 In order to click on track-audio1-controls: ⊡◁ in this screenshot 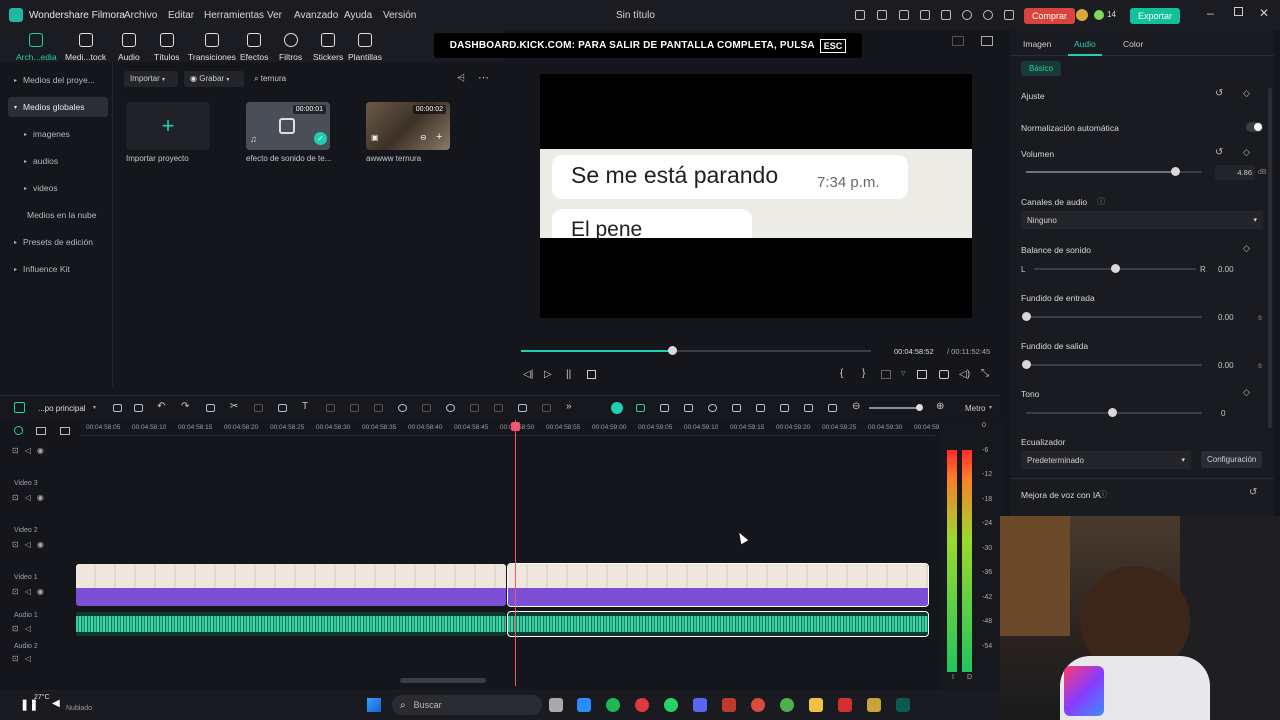, I will do `click(24, 628)`.